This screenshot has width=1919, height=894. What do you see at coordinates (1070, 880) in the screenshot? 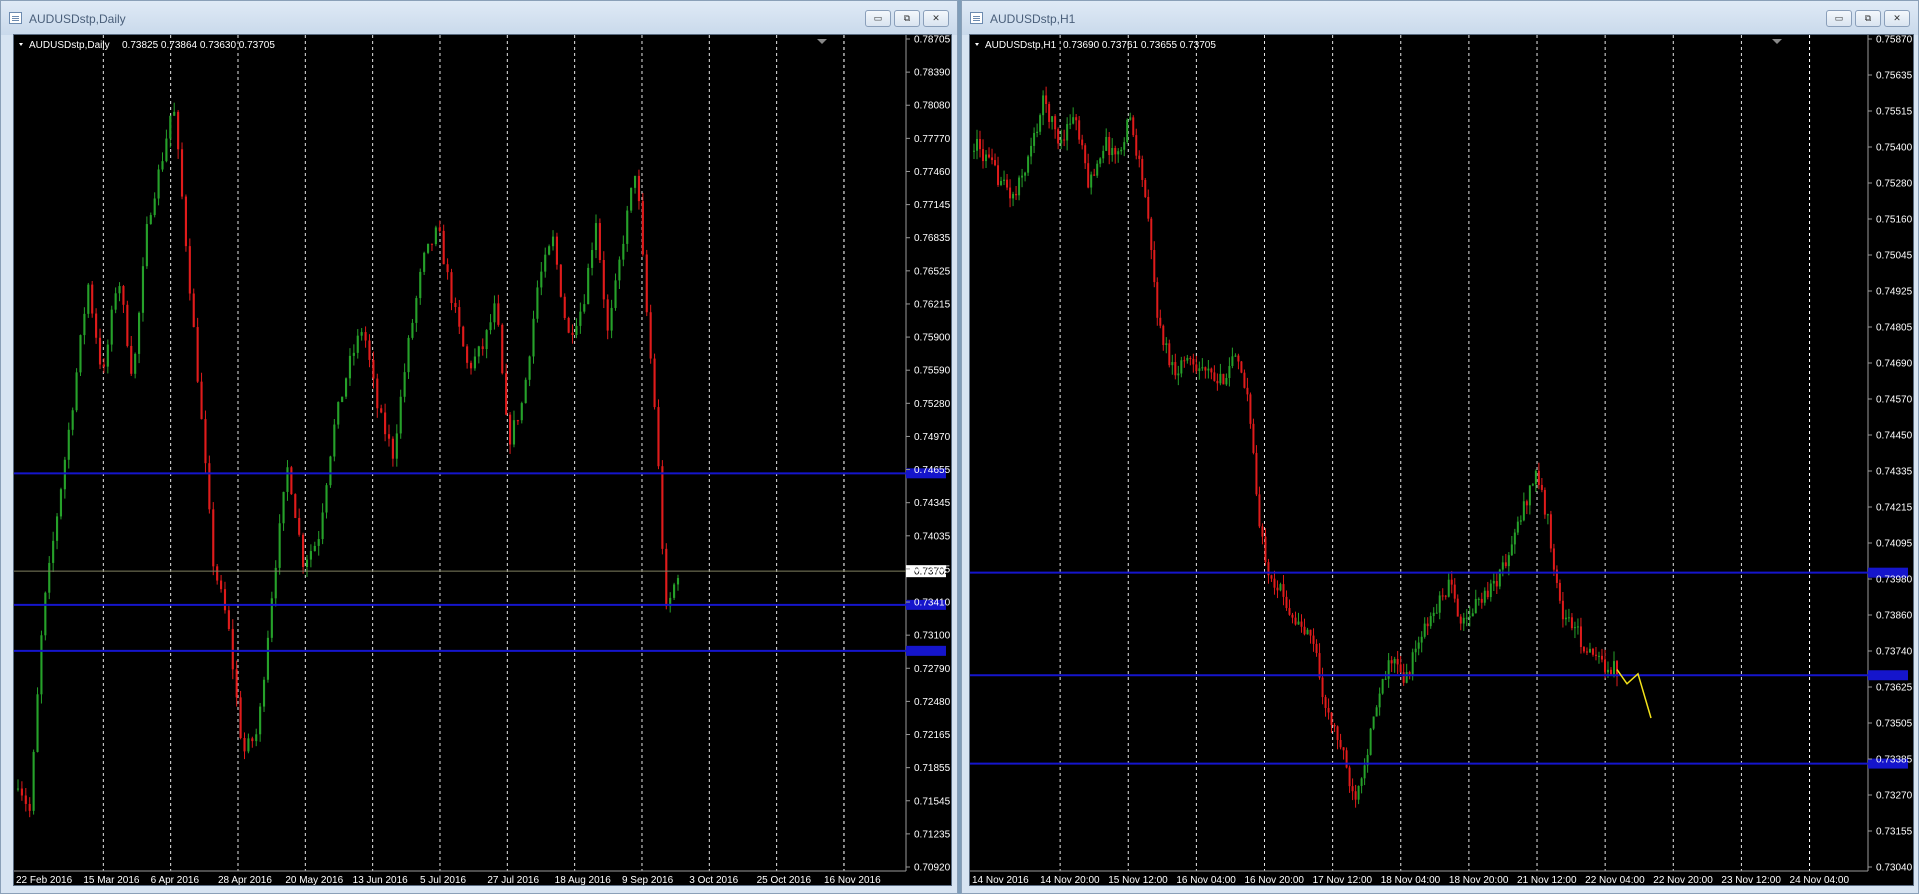
I see `x-axis-label: 14 Nov 20:00` at bounding box center [1070, 880].